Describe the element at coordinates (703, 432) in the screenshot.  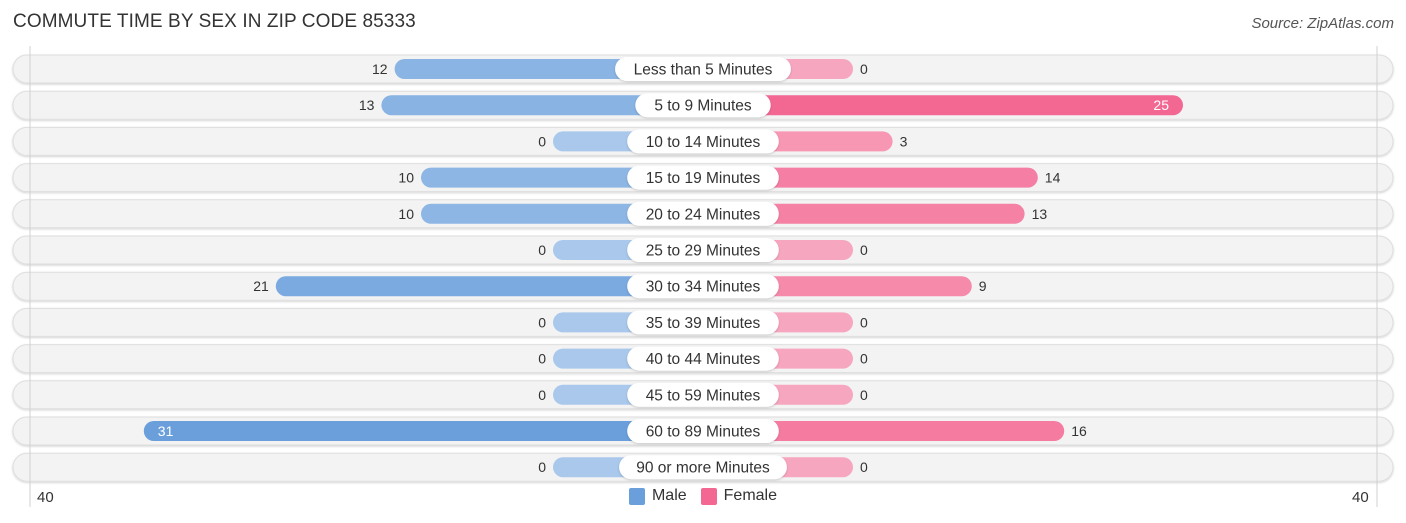
I see `category-label: 60 to 89 Minutes` at that location.